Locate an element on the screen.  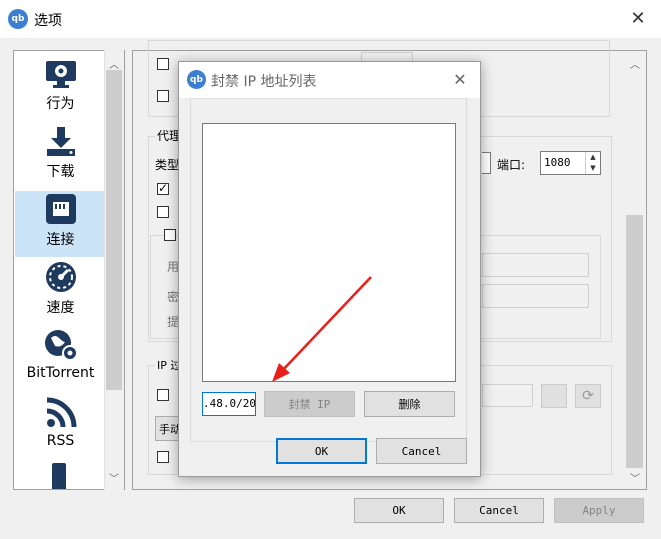
webui-icon is located at coordinates (59, 476).